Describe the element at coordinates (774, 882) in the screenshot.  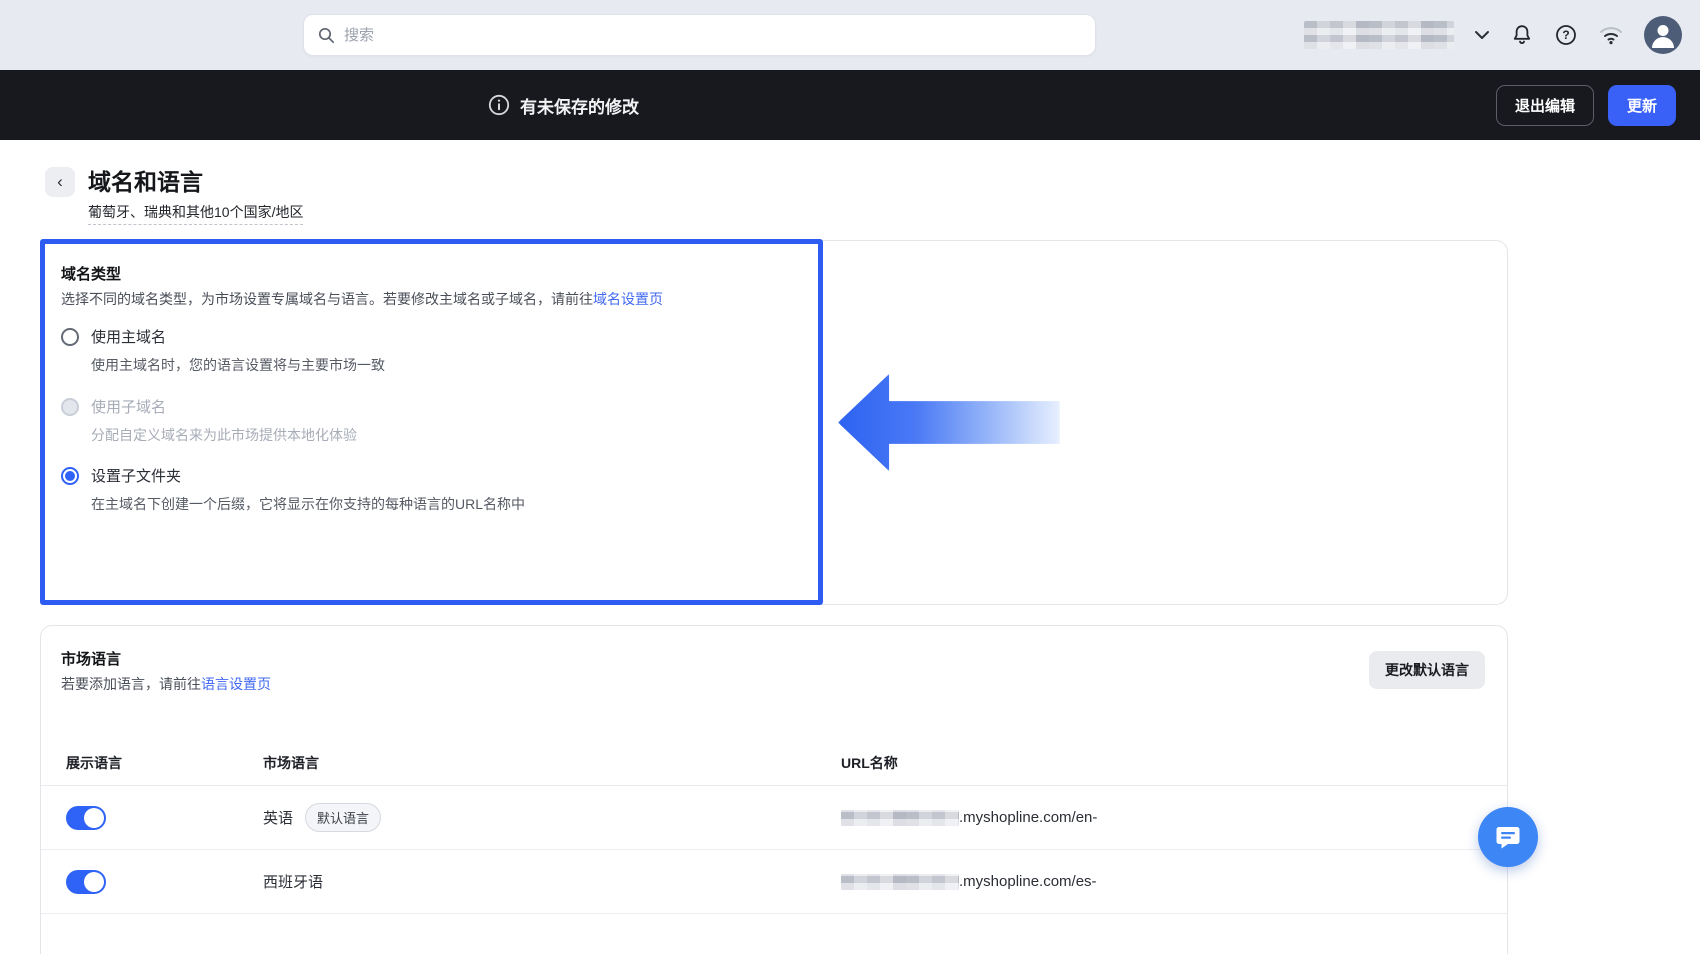
I see `table-row: 西班牙语 .myshopline.com/es-` at that location.